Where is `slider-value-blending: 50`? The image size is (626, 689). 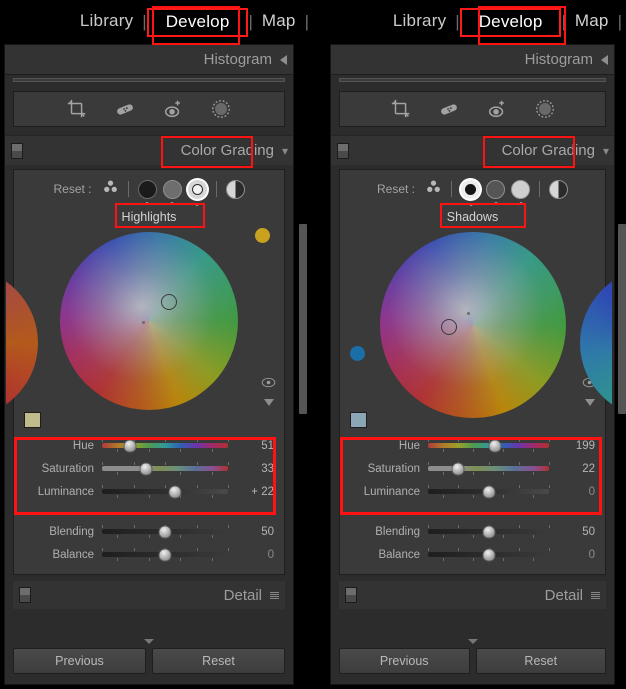
slider-value-blending: 50 is located at coordinates (588, 531).